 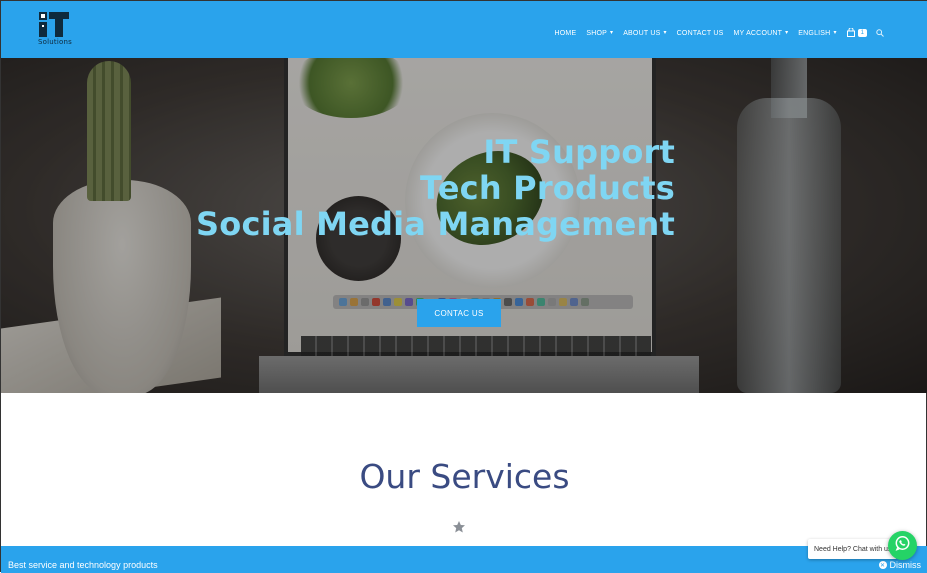 I want to click on nav-item-label: MY ACCOUNT, so click(x=758, y=33).